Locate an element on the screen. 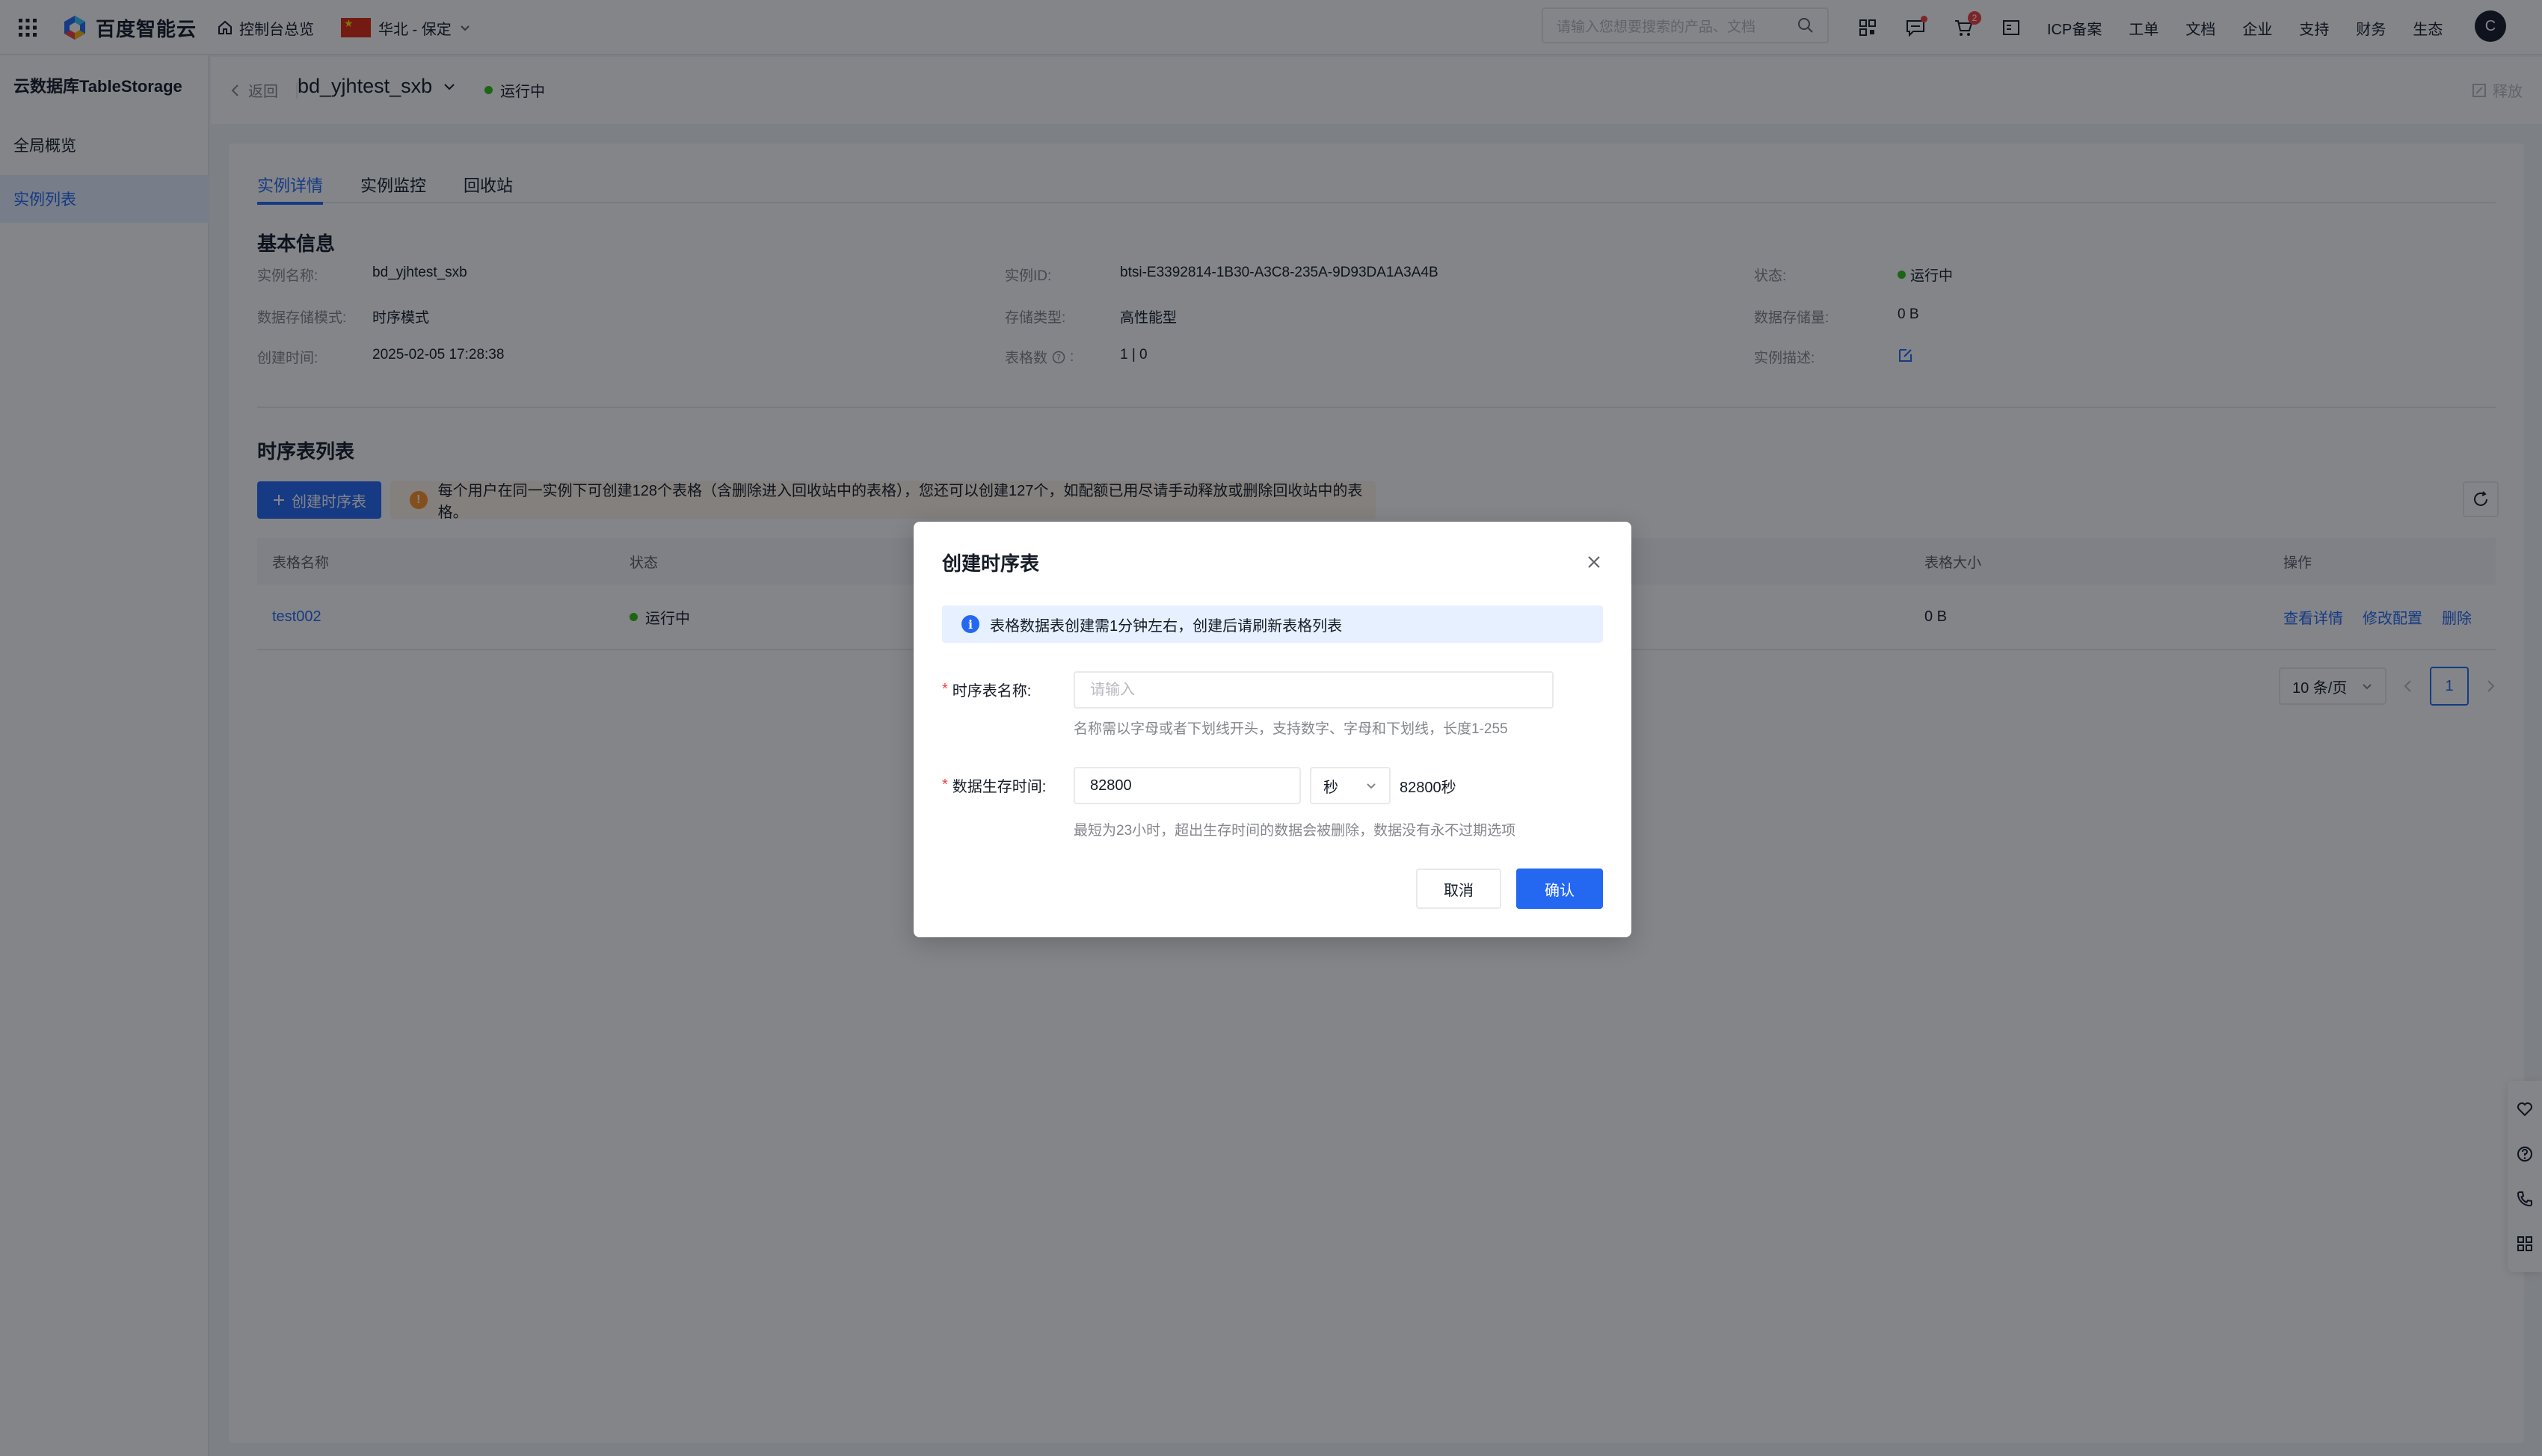 The width and height of the screenshot is (2542, 1456). ttl-field-label: * 数据生存时间: is located at coordinates (994, 785).